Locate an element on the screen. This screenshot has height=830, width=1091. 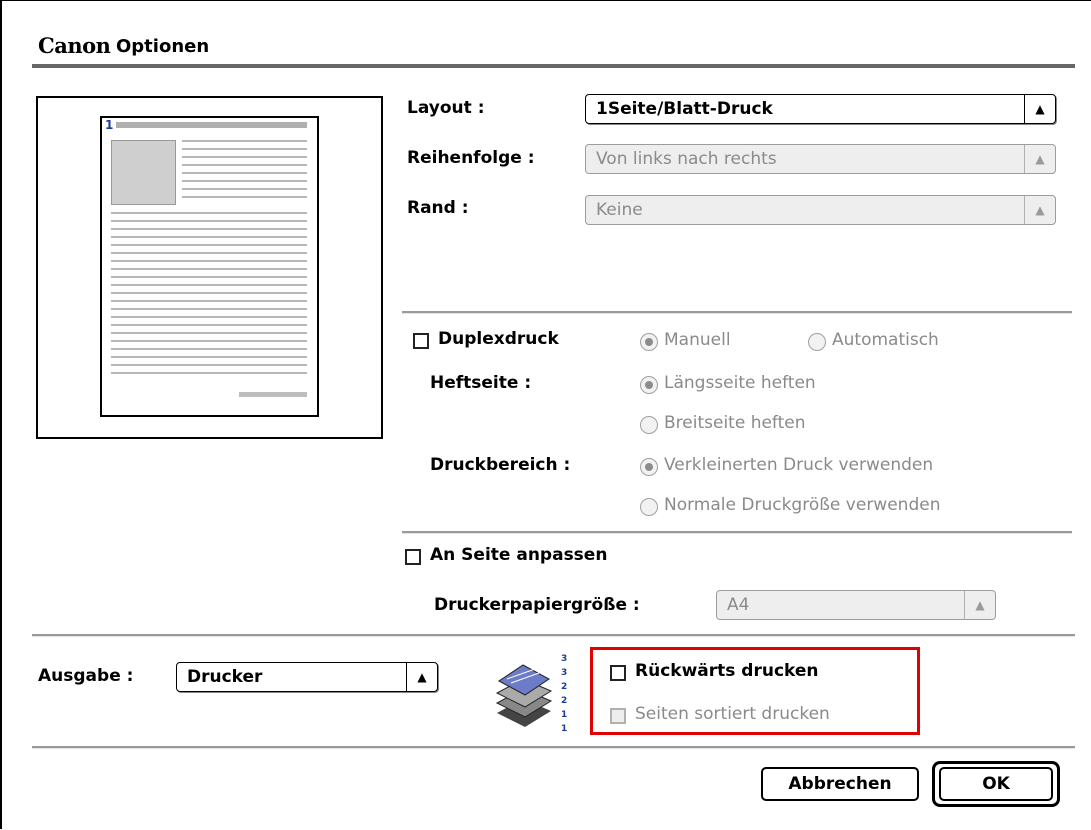
duplex-automatic-label: Automatisch is located at coordinates (885, 340).